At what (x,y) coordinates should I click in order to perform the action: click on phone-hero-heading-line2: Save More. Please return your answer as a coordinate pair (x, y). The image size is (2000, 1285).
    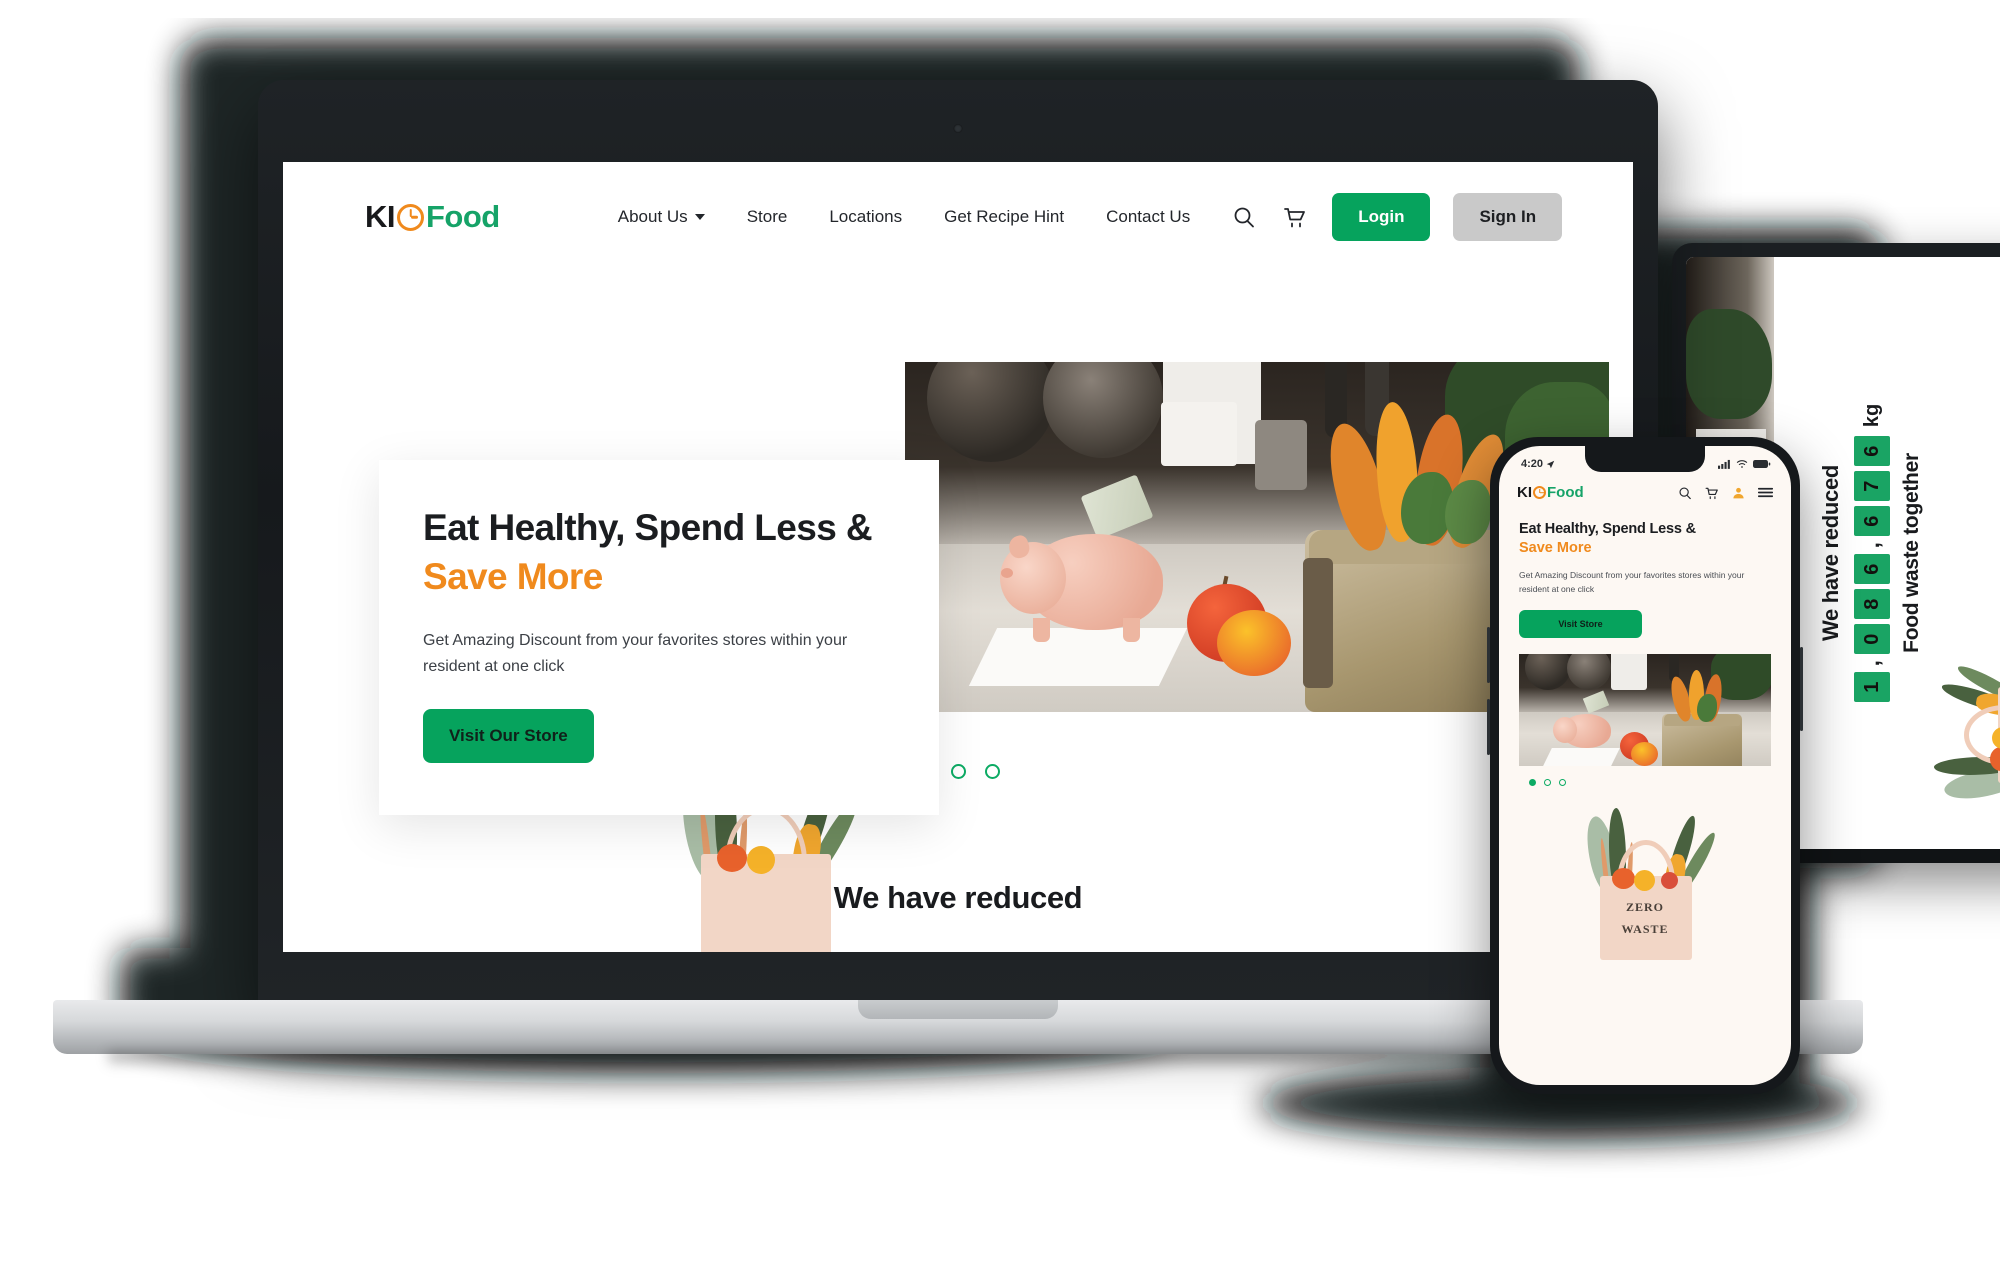
    Looking at the image, I should click on (1555, 548).